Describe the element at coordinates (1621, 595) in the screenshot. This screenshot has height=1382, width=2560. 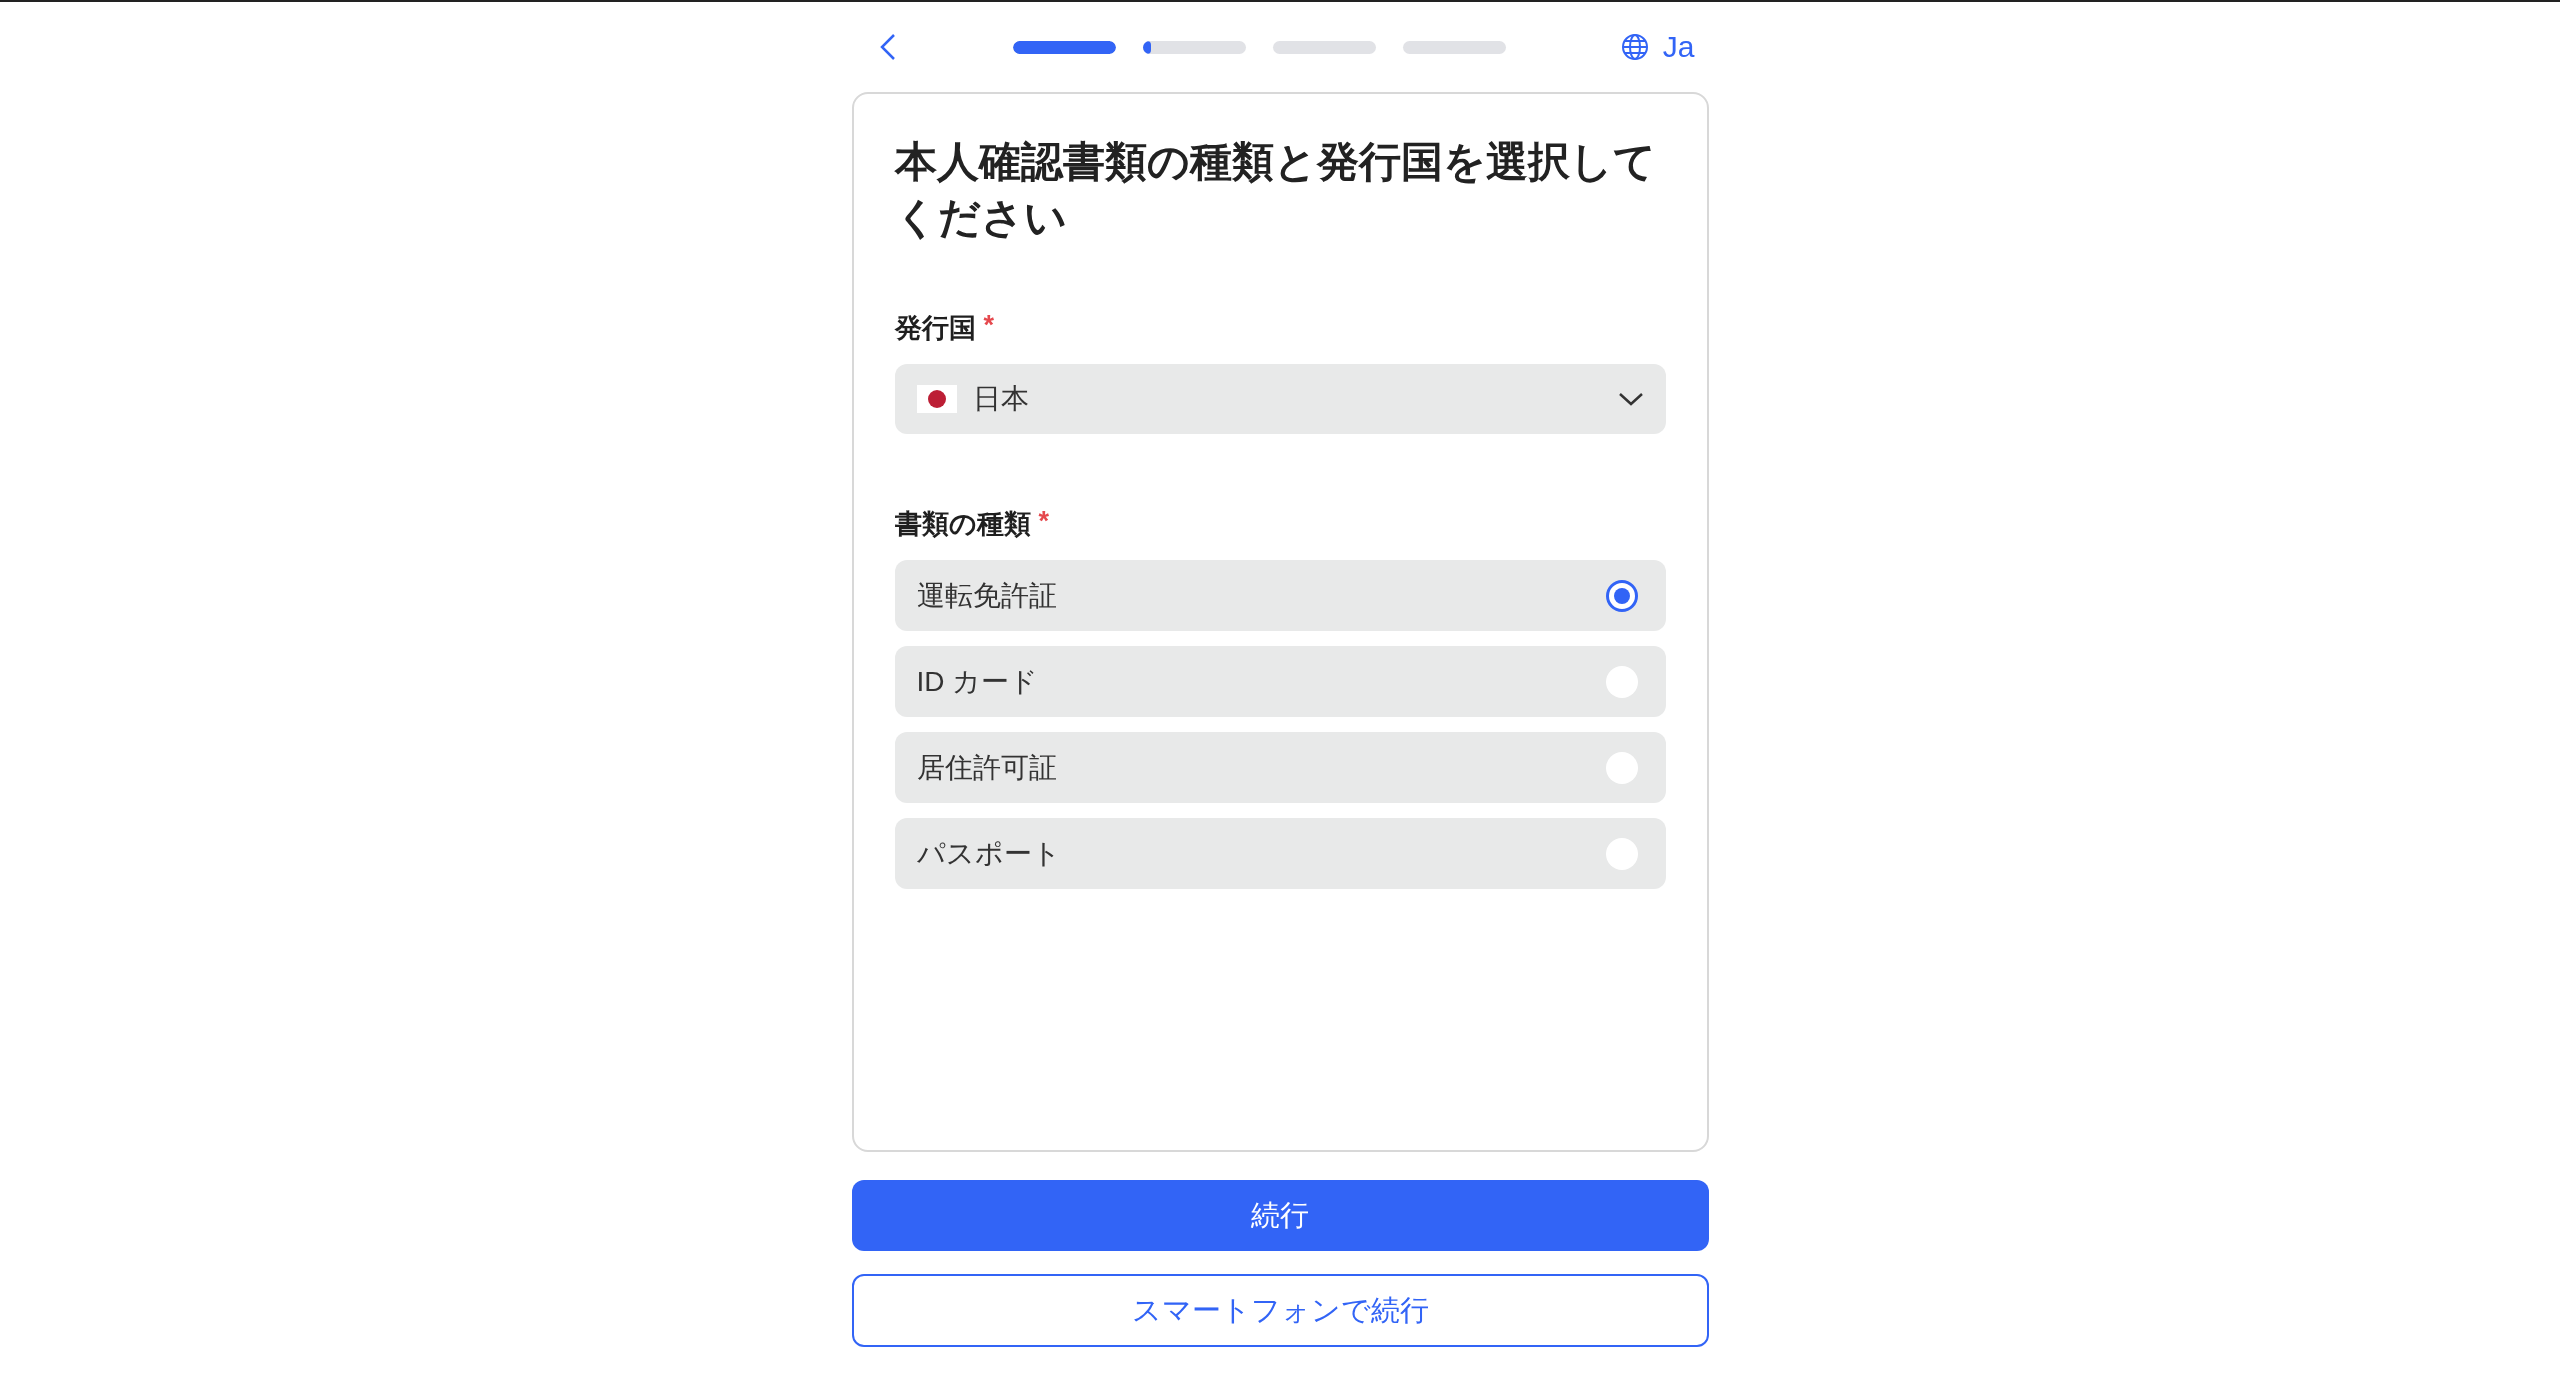
I see `radio-button` at that location.